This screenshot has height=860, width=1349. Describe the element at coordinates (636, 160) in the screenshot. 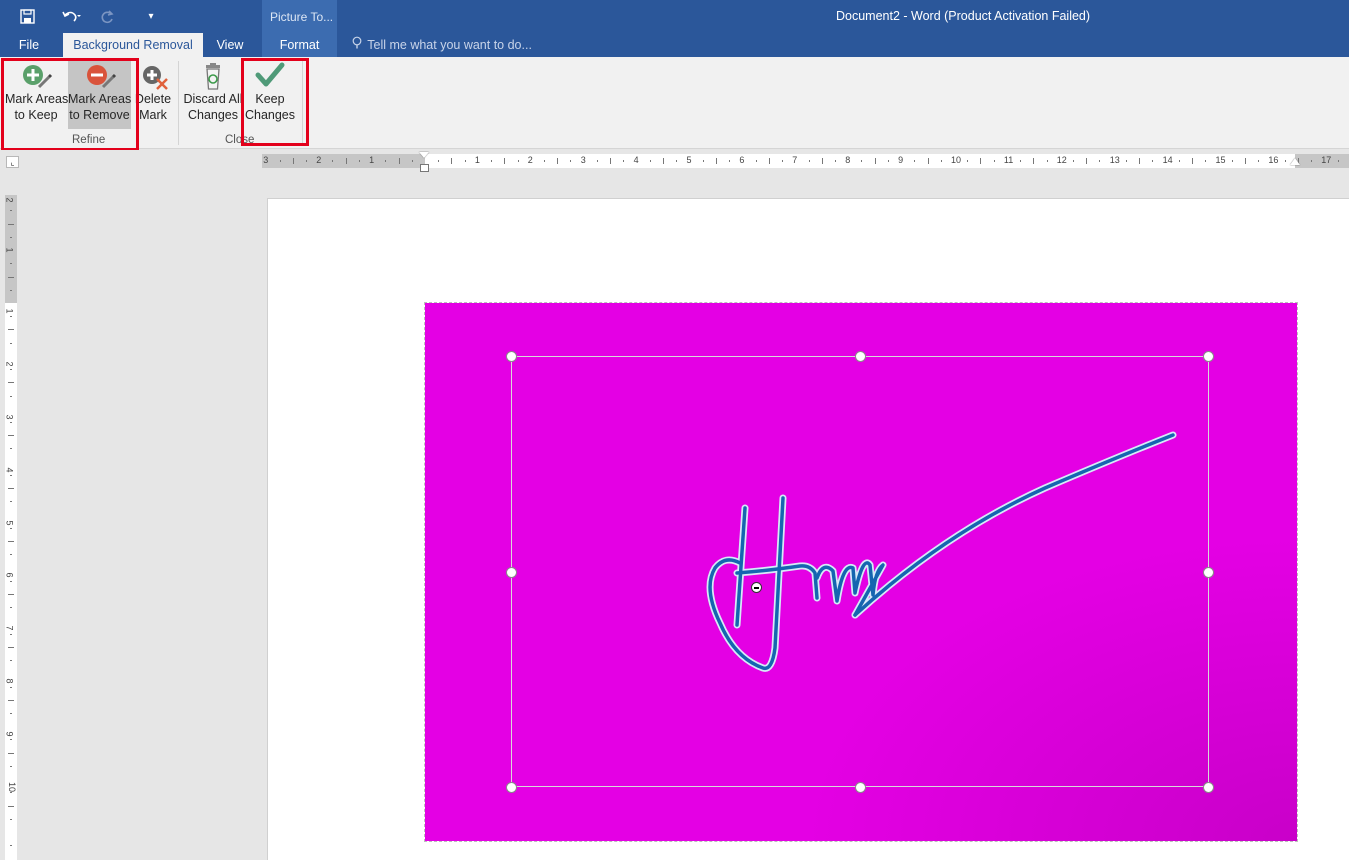

I see `ruler-number: 4` at that location.